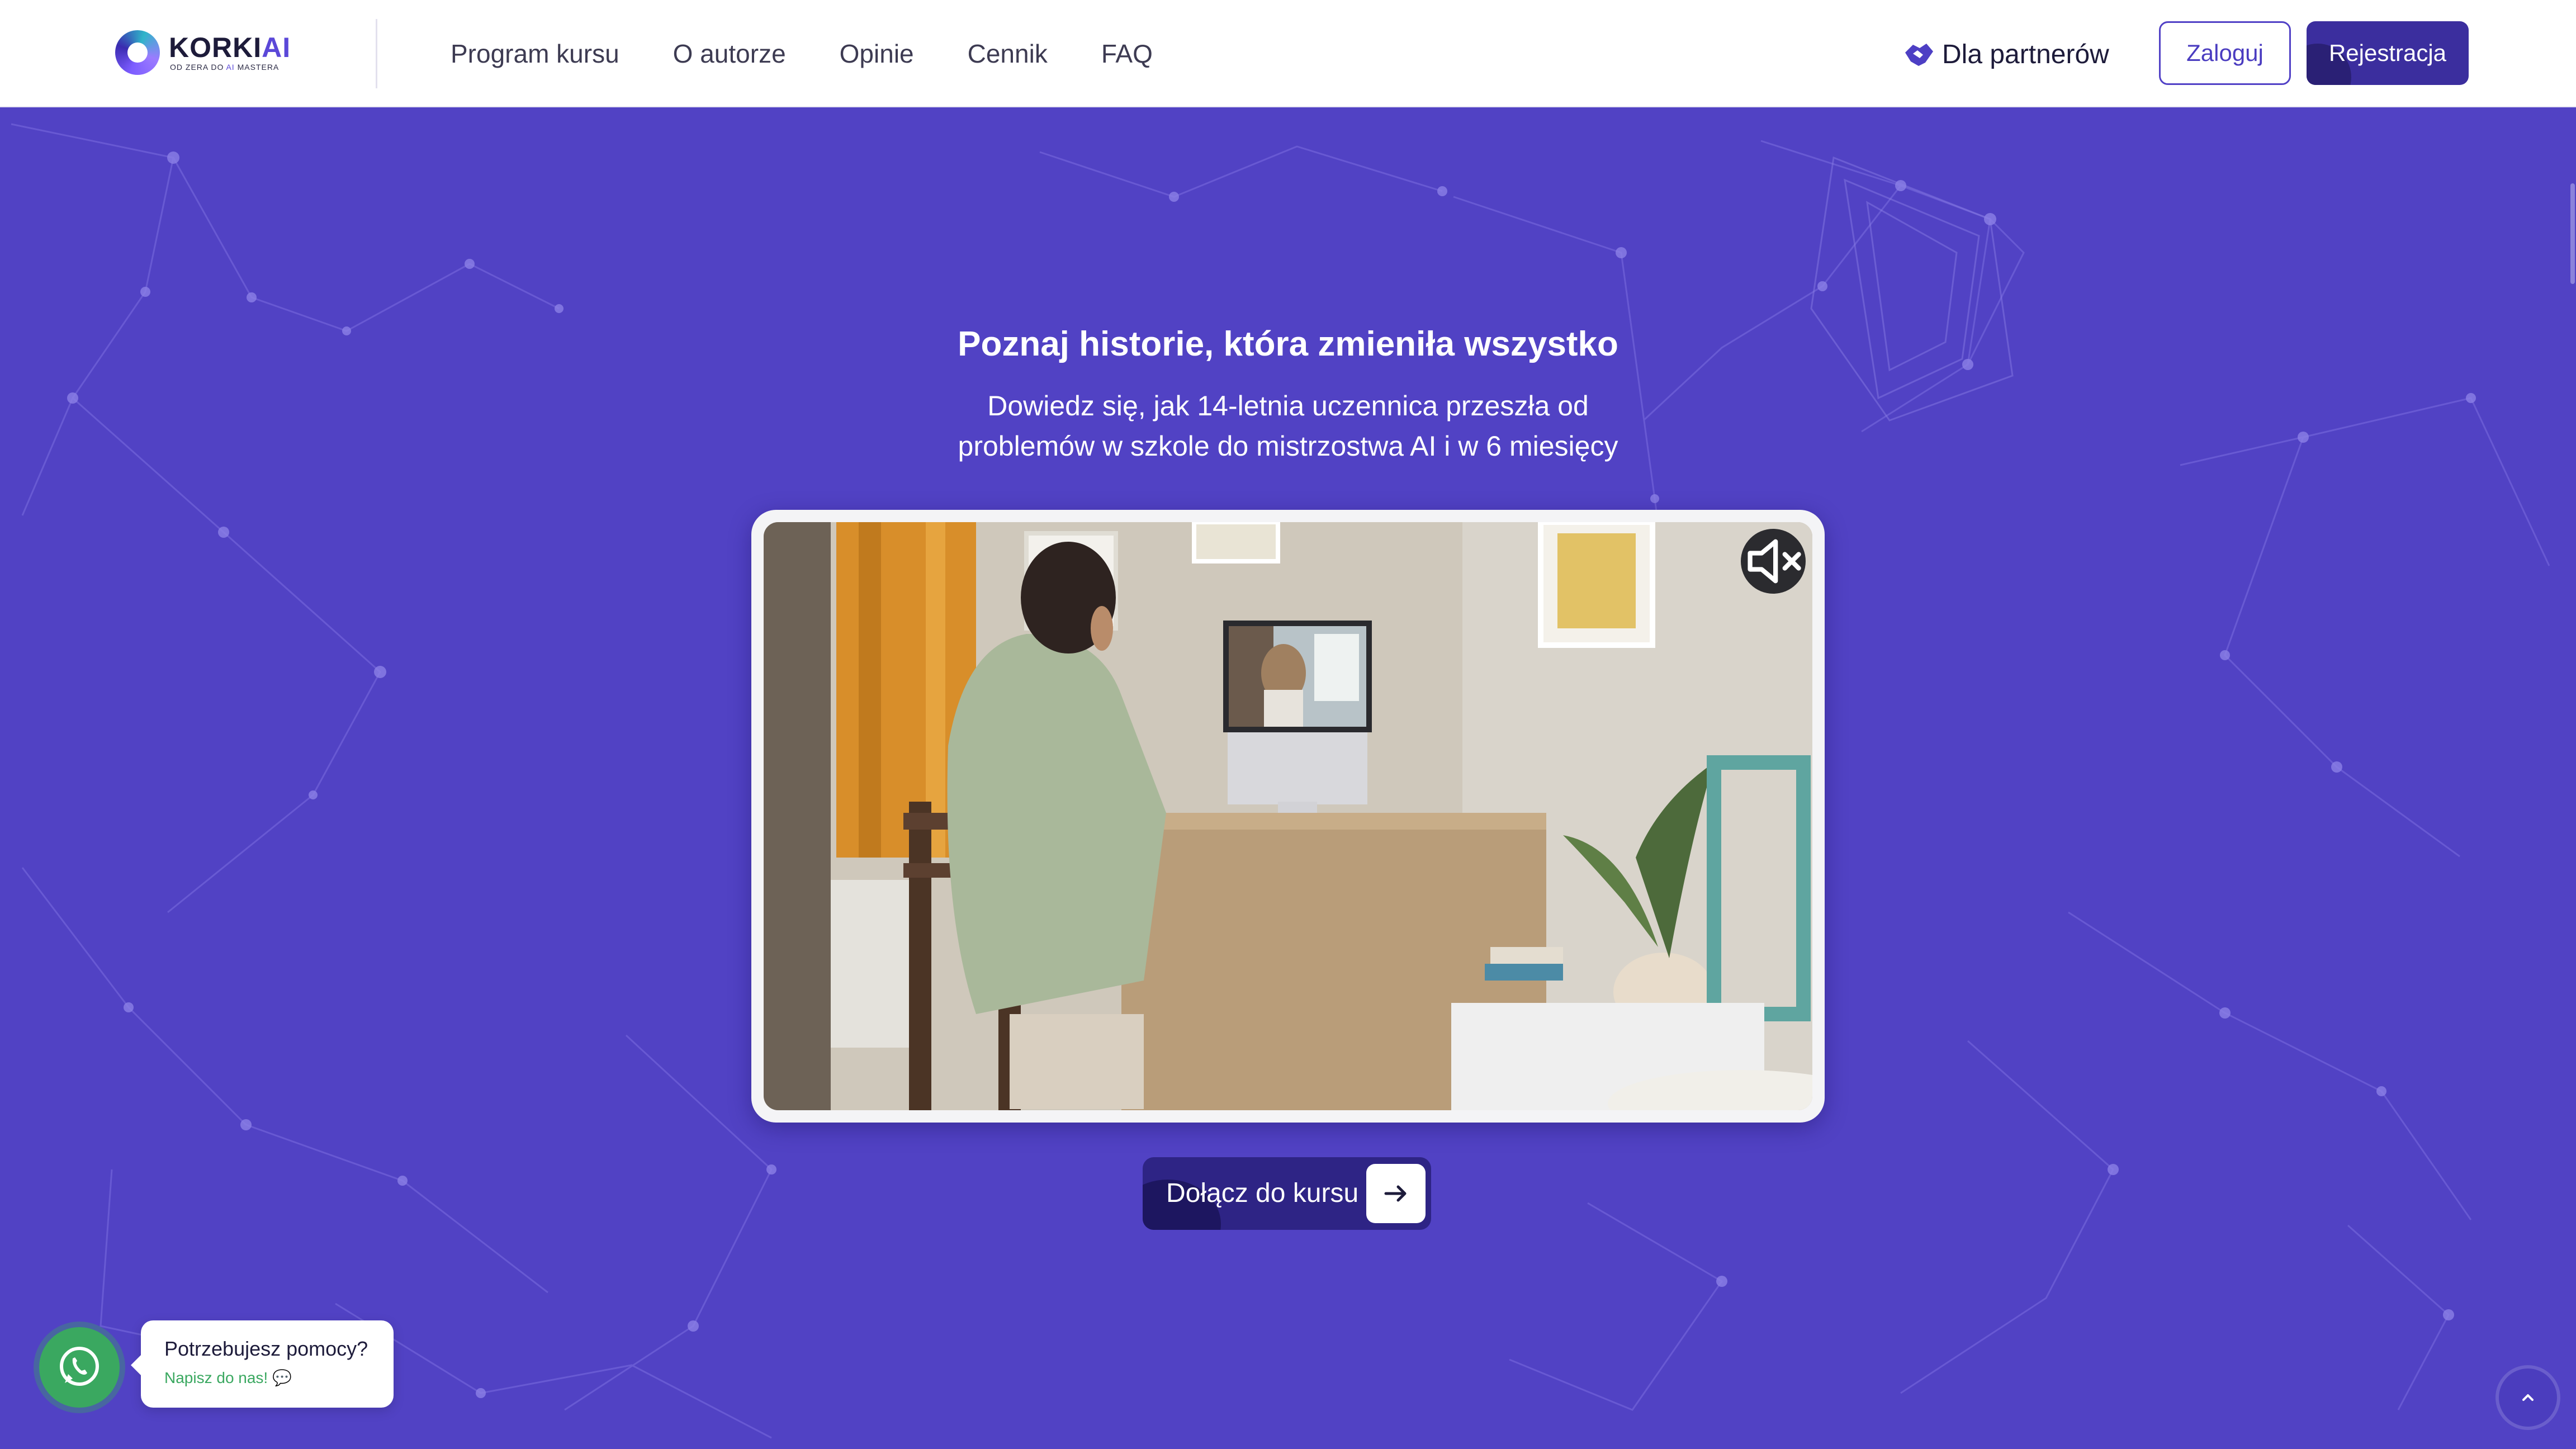  What do you see at coordinates (1396, 1193) in the screenshot?
I see `arrow-right-icon` at bounding box center [1396, 1193].